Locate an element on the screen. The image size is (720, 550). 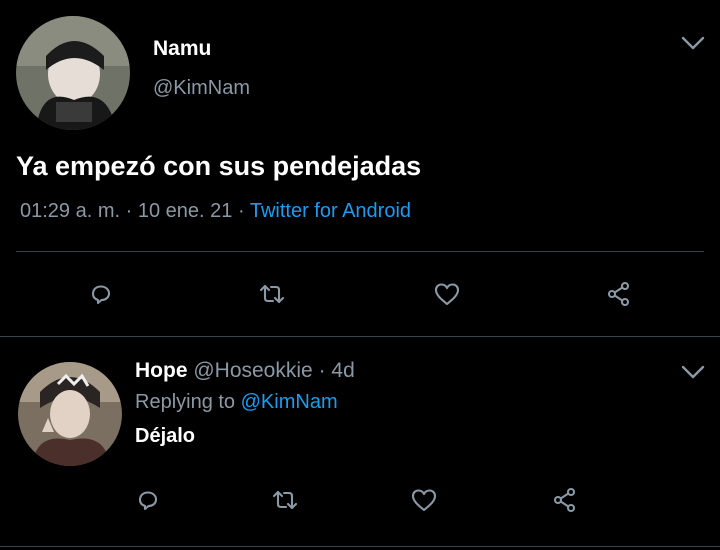
reply-text: Déjalo is located at coordinates (165, 436).